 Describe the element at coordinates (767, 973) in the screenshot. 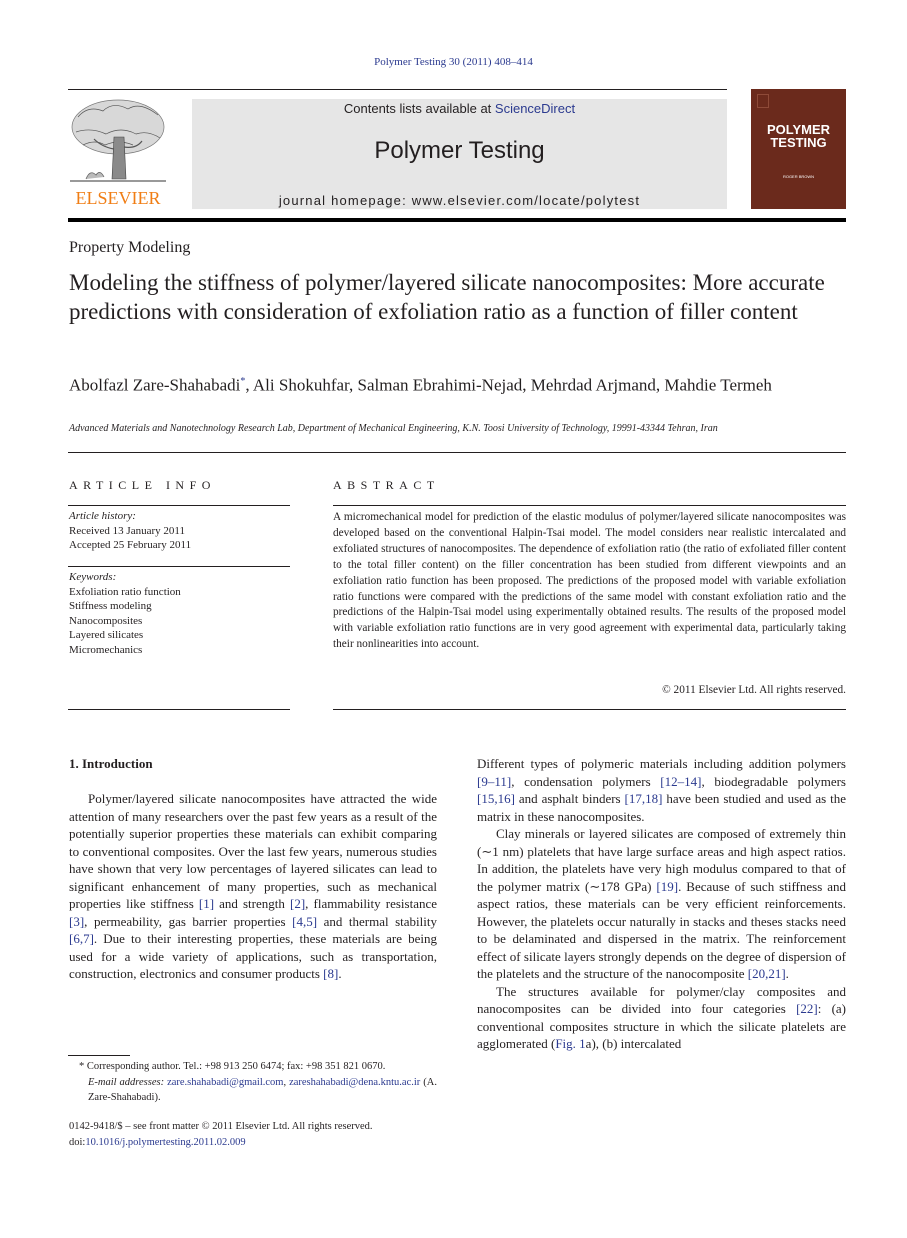

I see `citation-link: [20,21]` at that location.